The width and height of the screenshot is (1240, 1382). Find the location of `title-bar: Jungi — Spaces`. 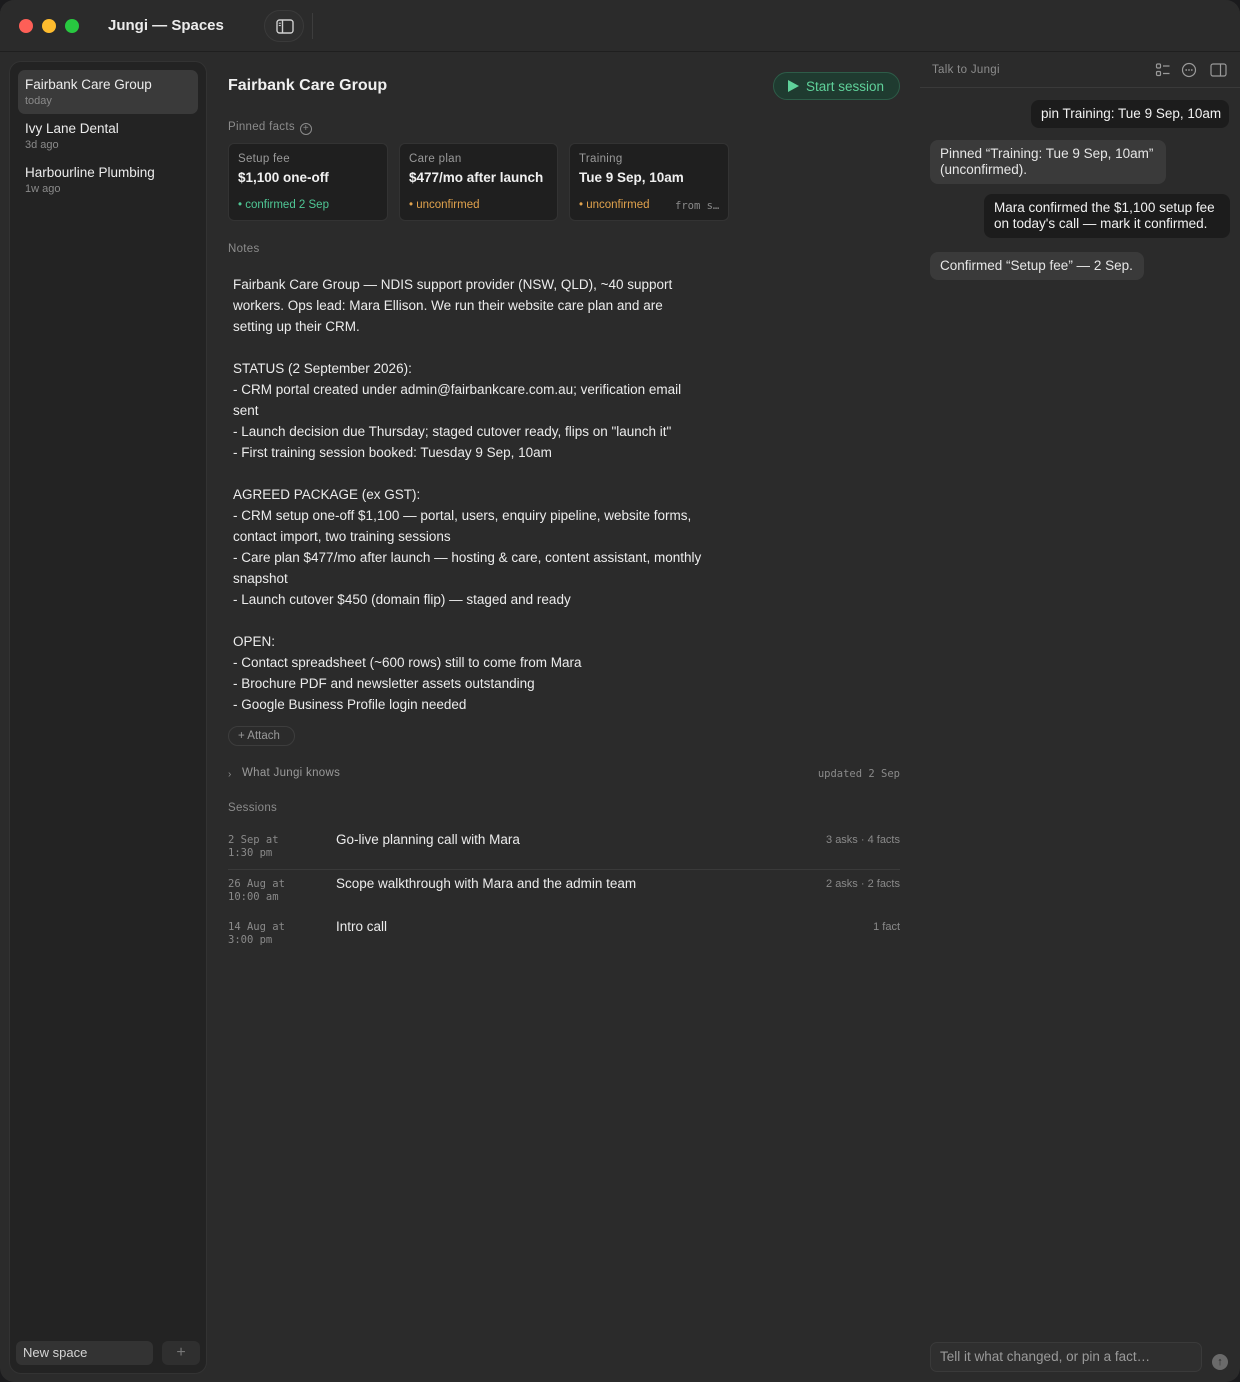

title-bar: Jungi — Spaces is located at coordinates (620, 26).